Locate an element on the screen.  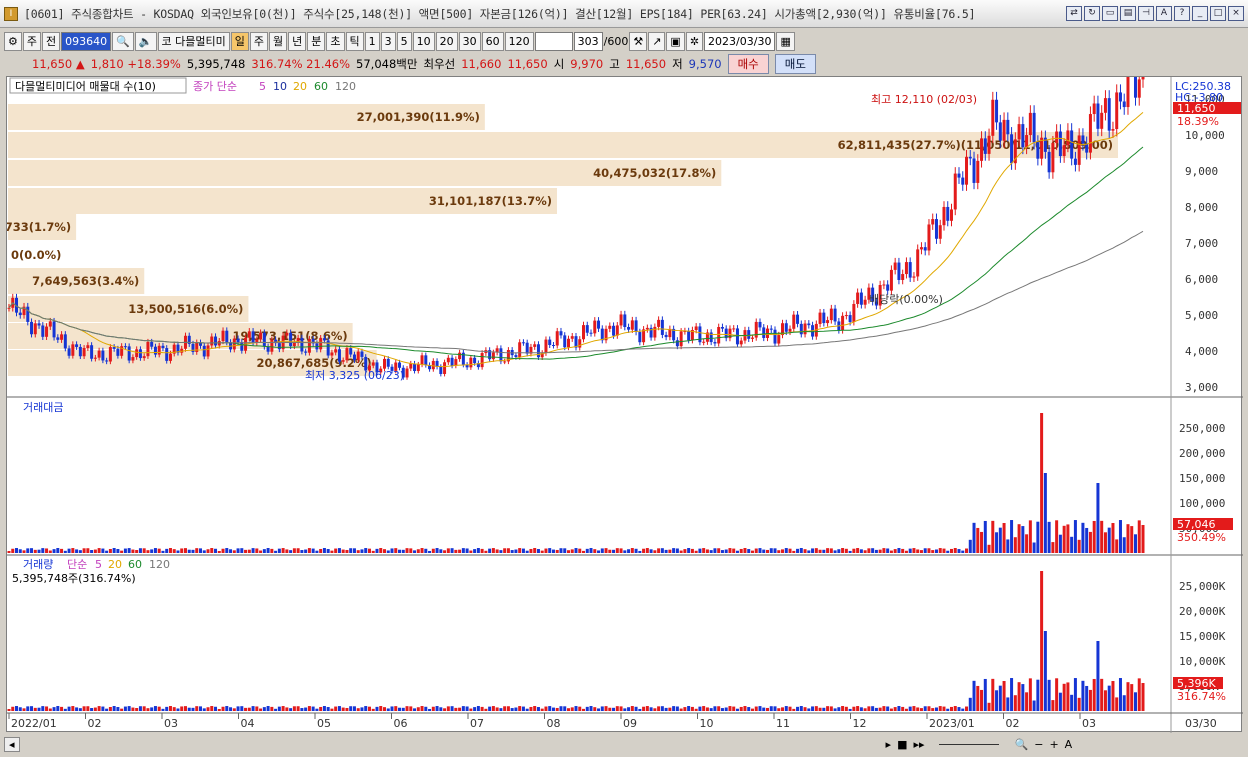
period-week: 주 is located at coordinates (258, 41).